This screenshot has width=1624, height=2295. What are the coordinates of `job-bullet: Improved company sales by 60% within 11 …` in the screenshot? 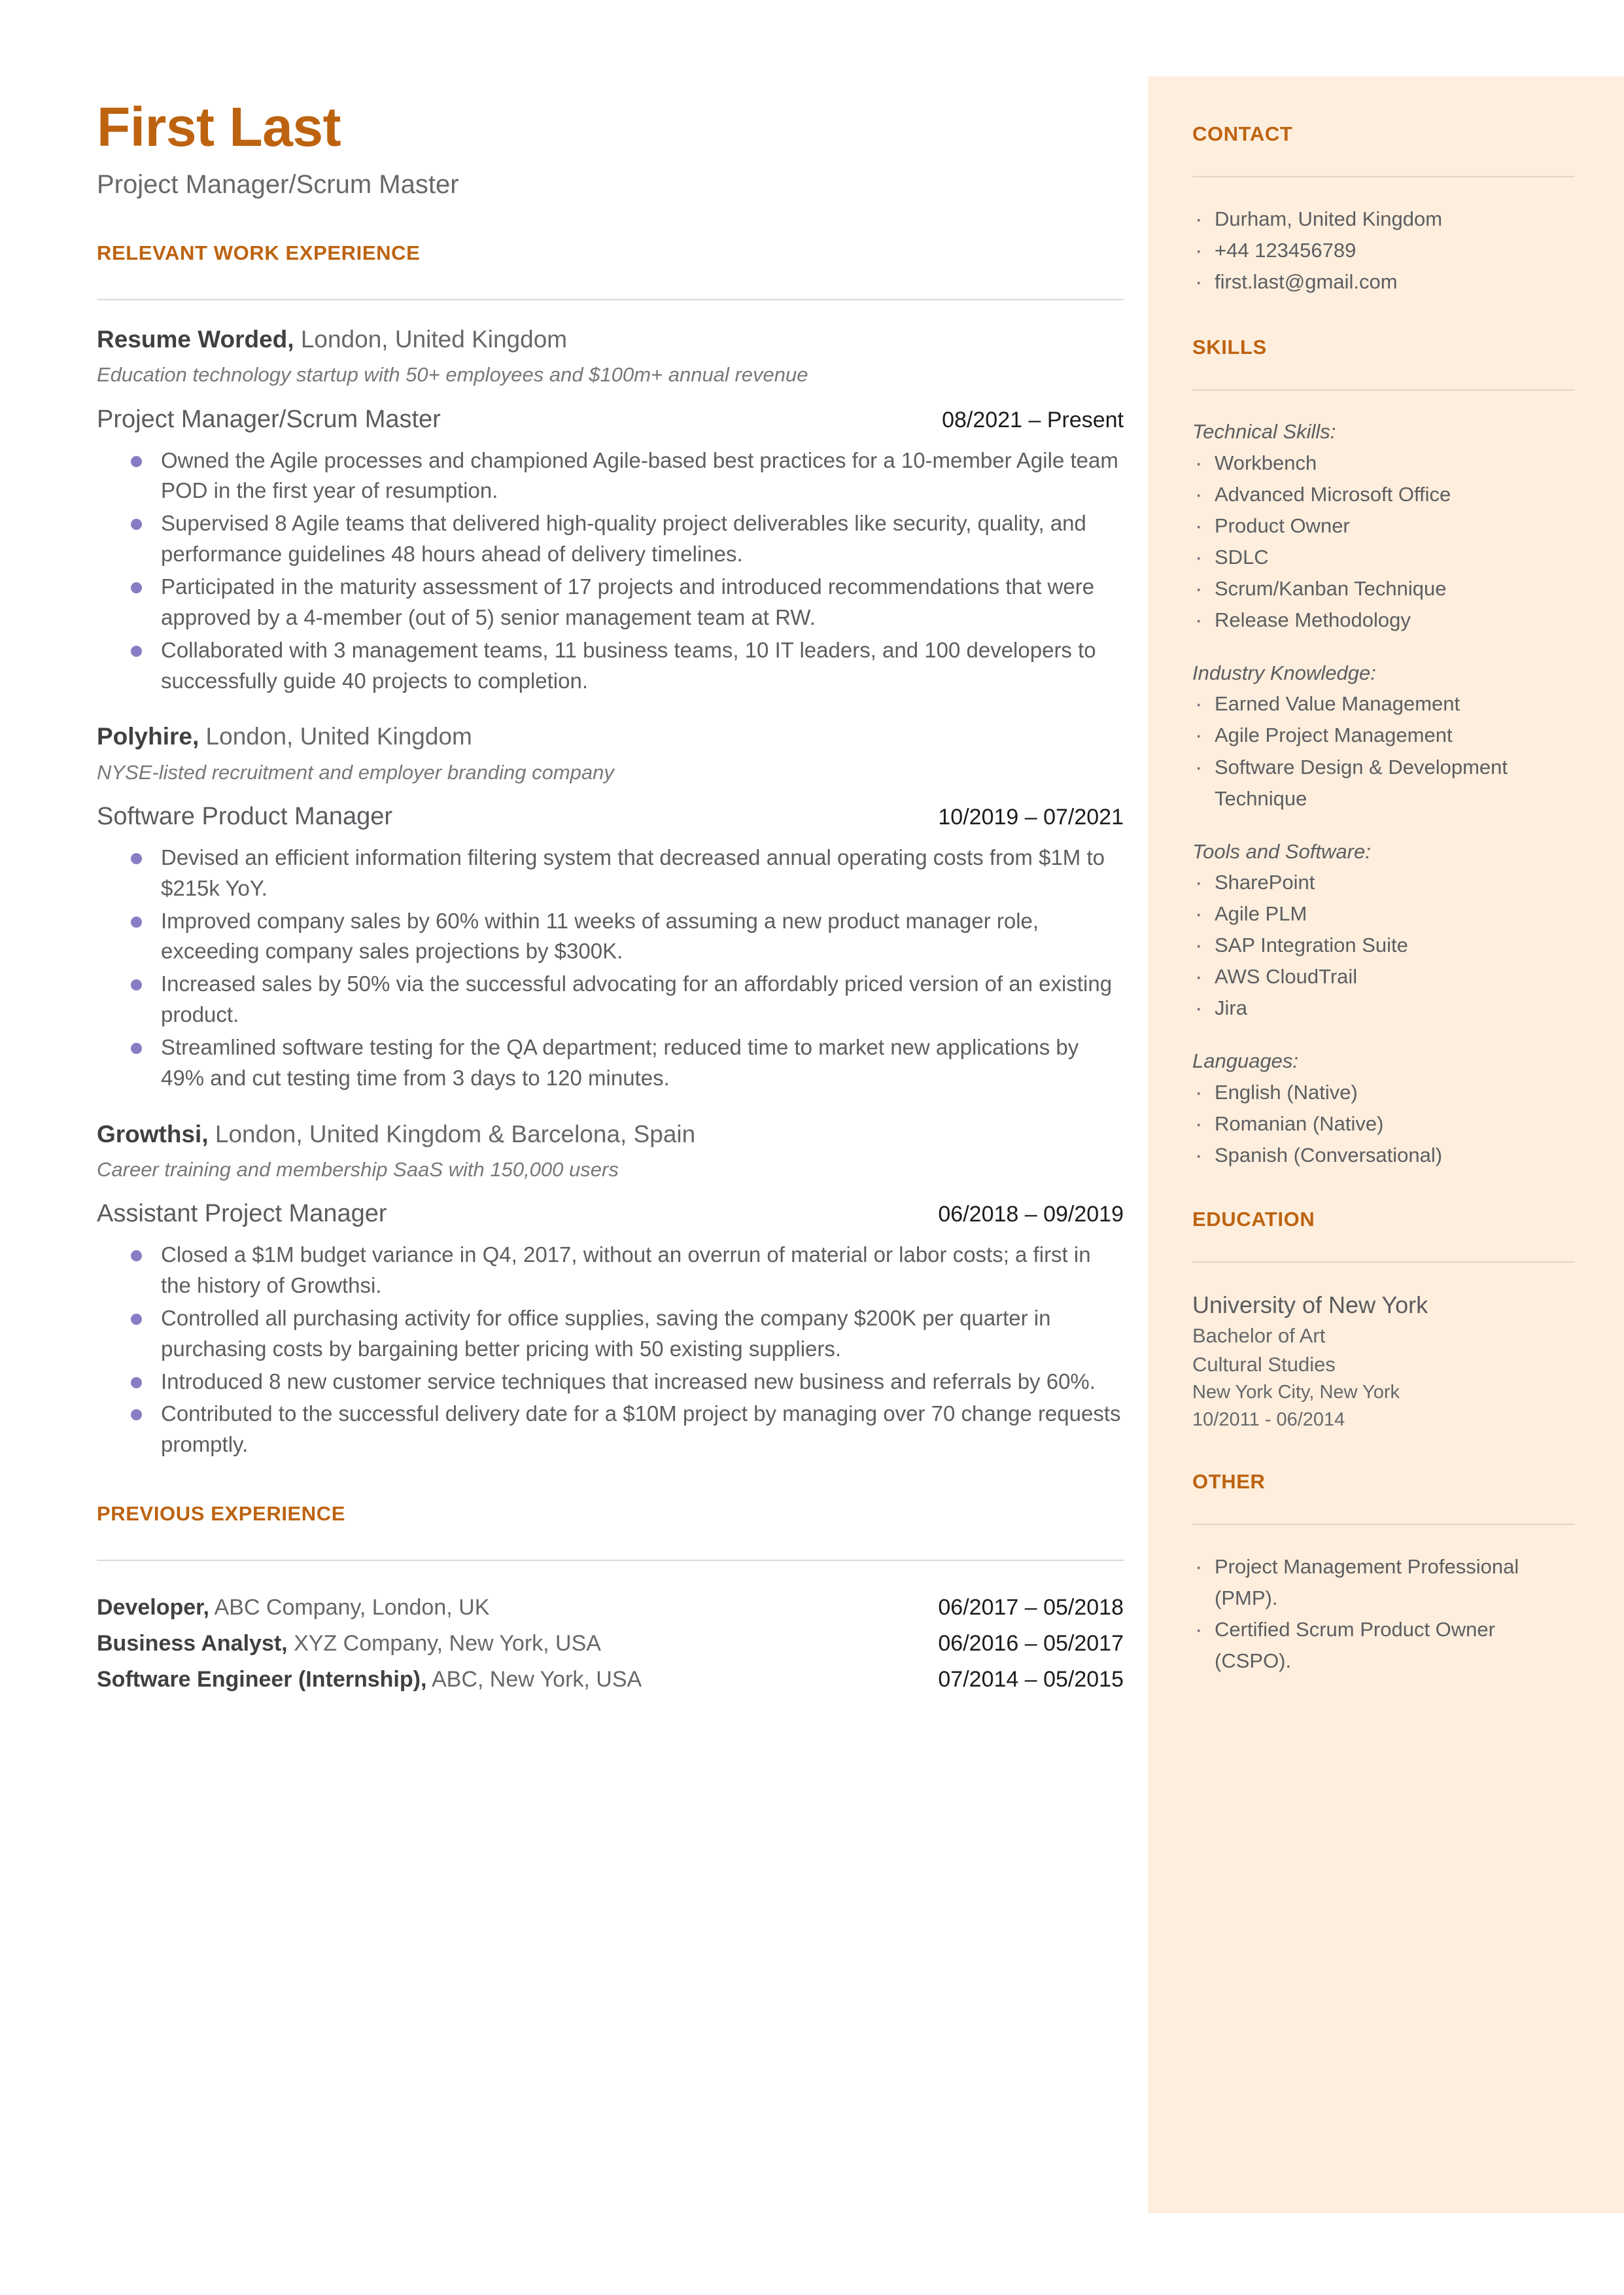 It's located at (610, 937).